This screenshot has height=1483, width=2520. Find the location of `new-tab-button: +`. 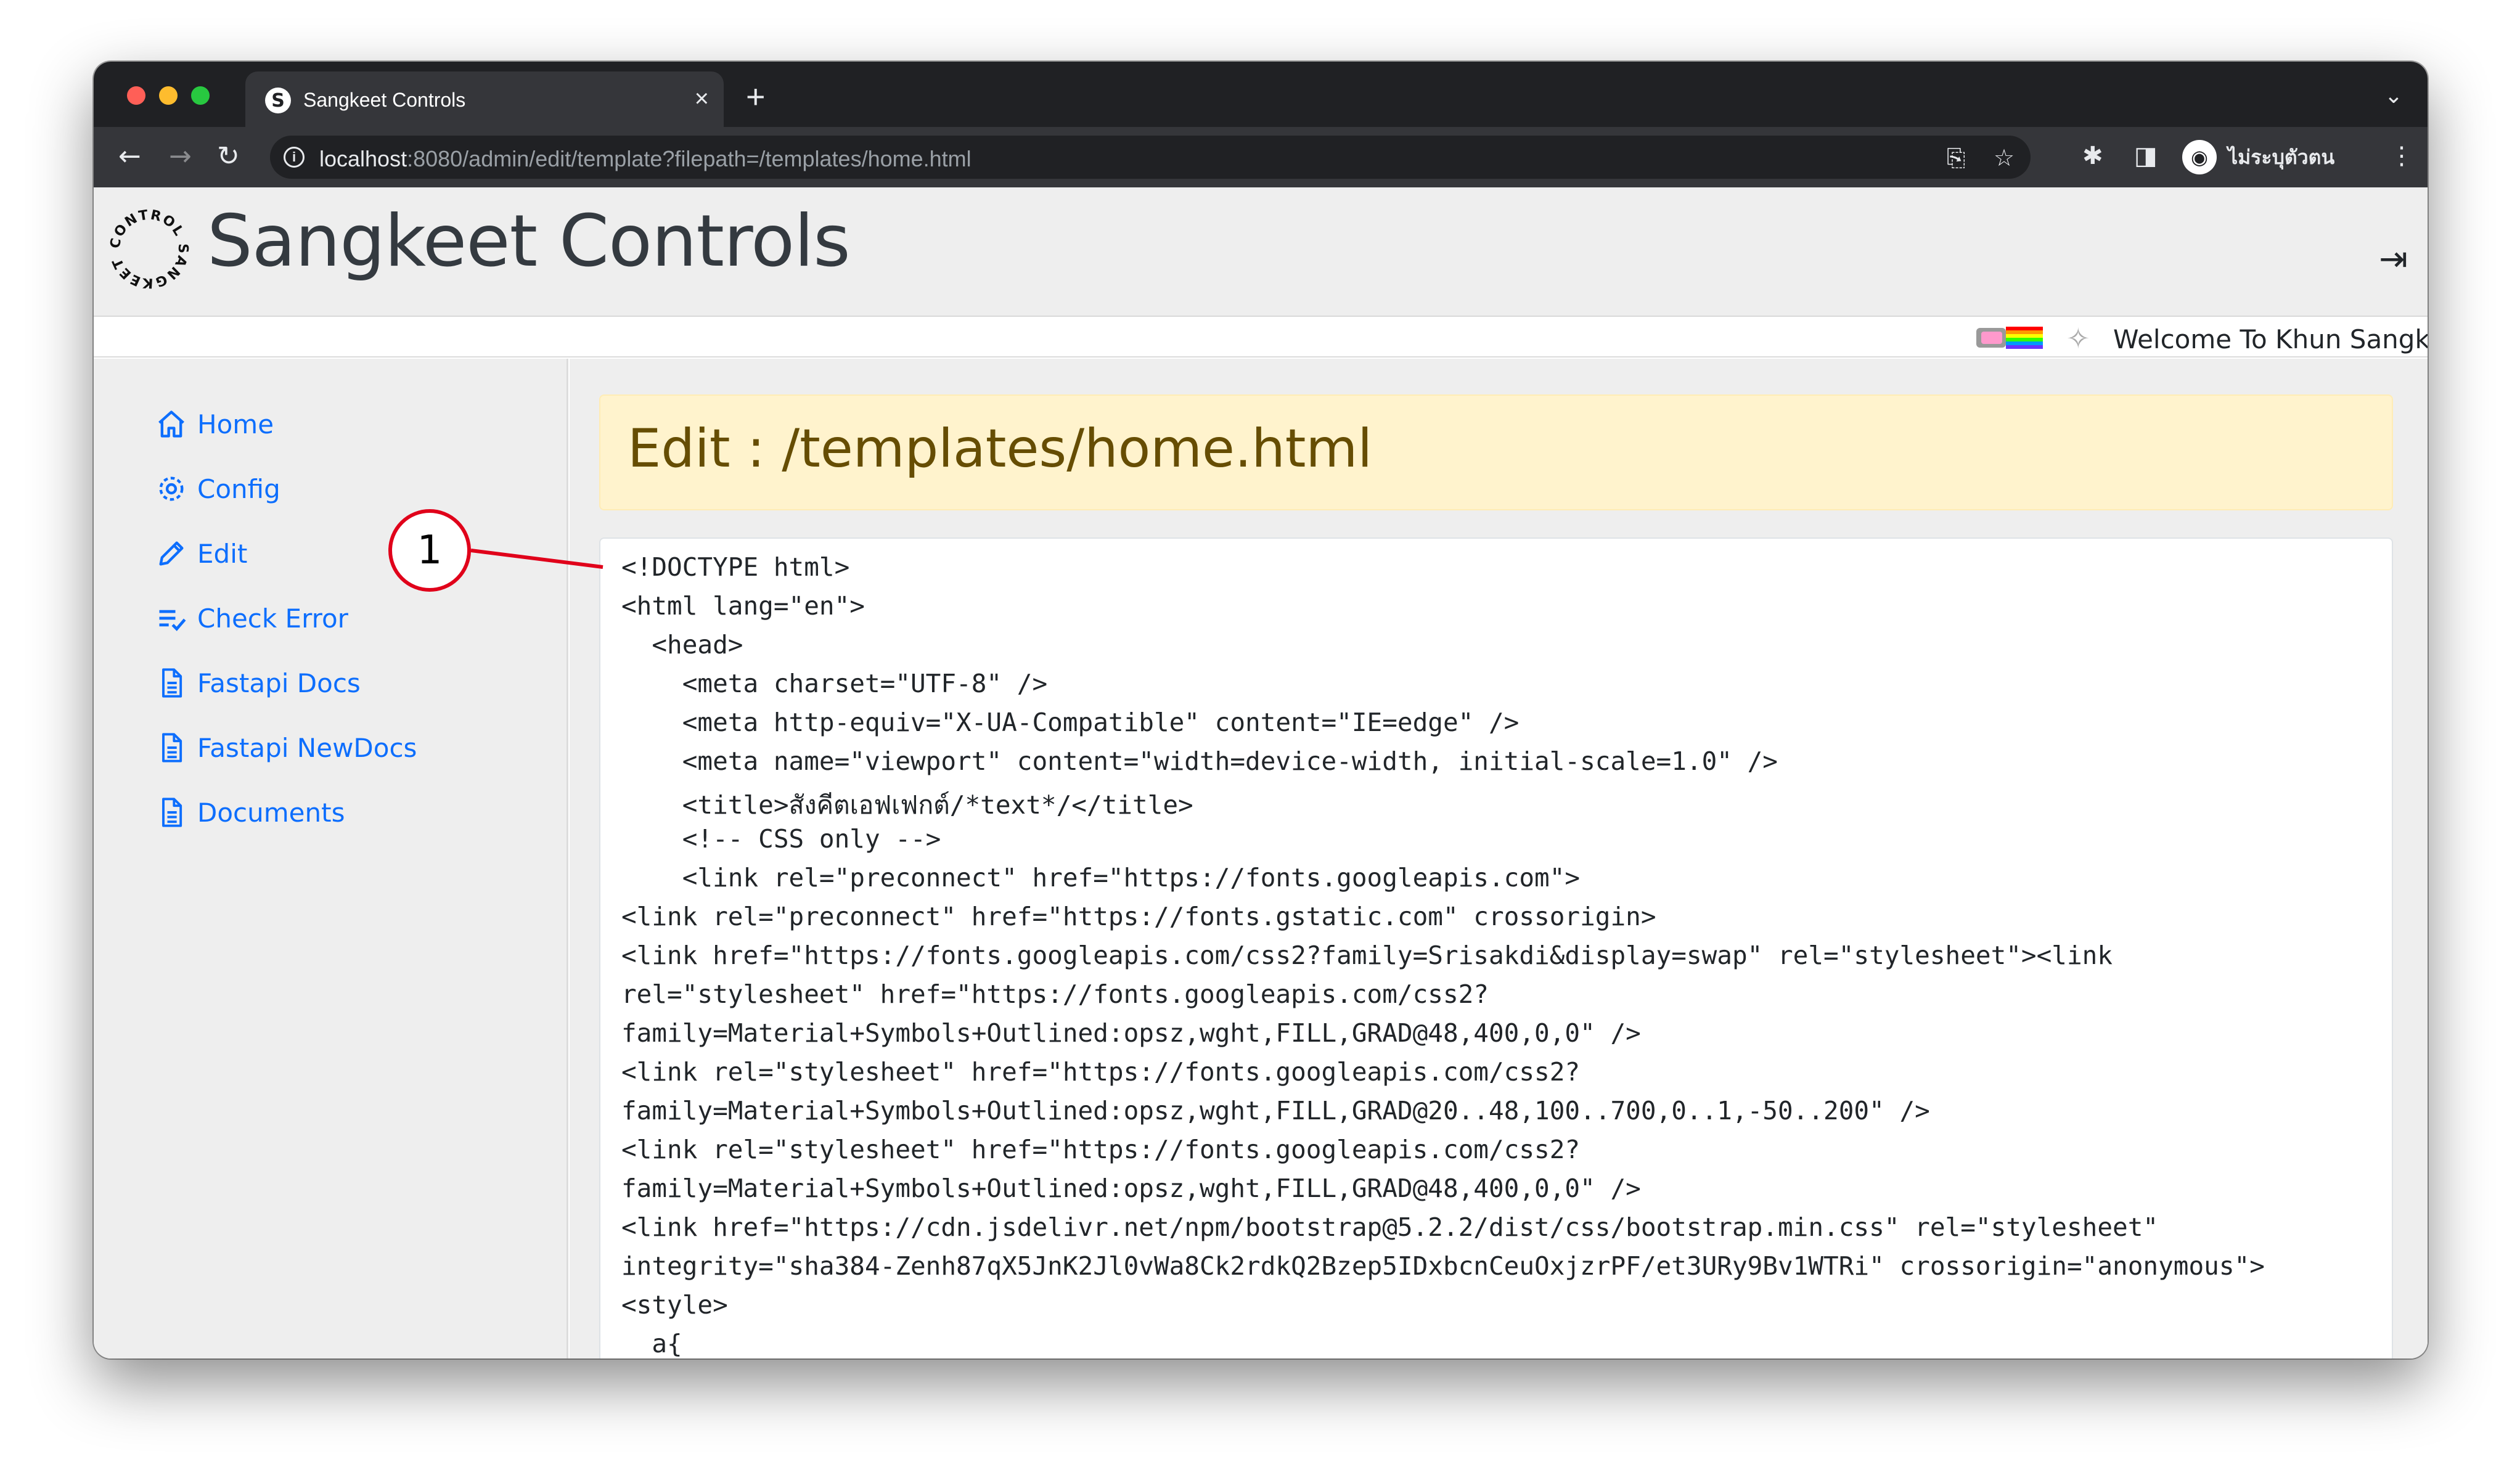

new-tab-button: + is located at coordinates (756, 96).